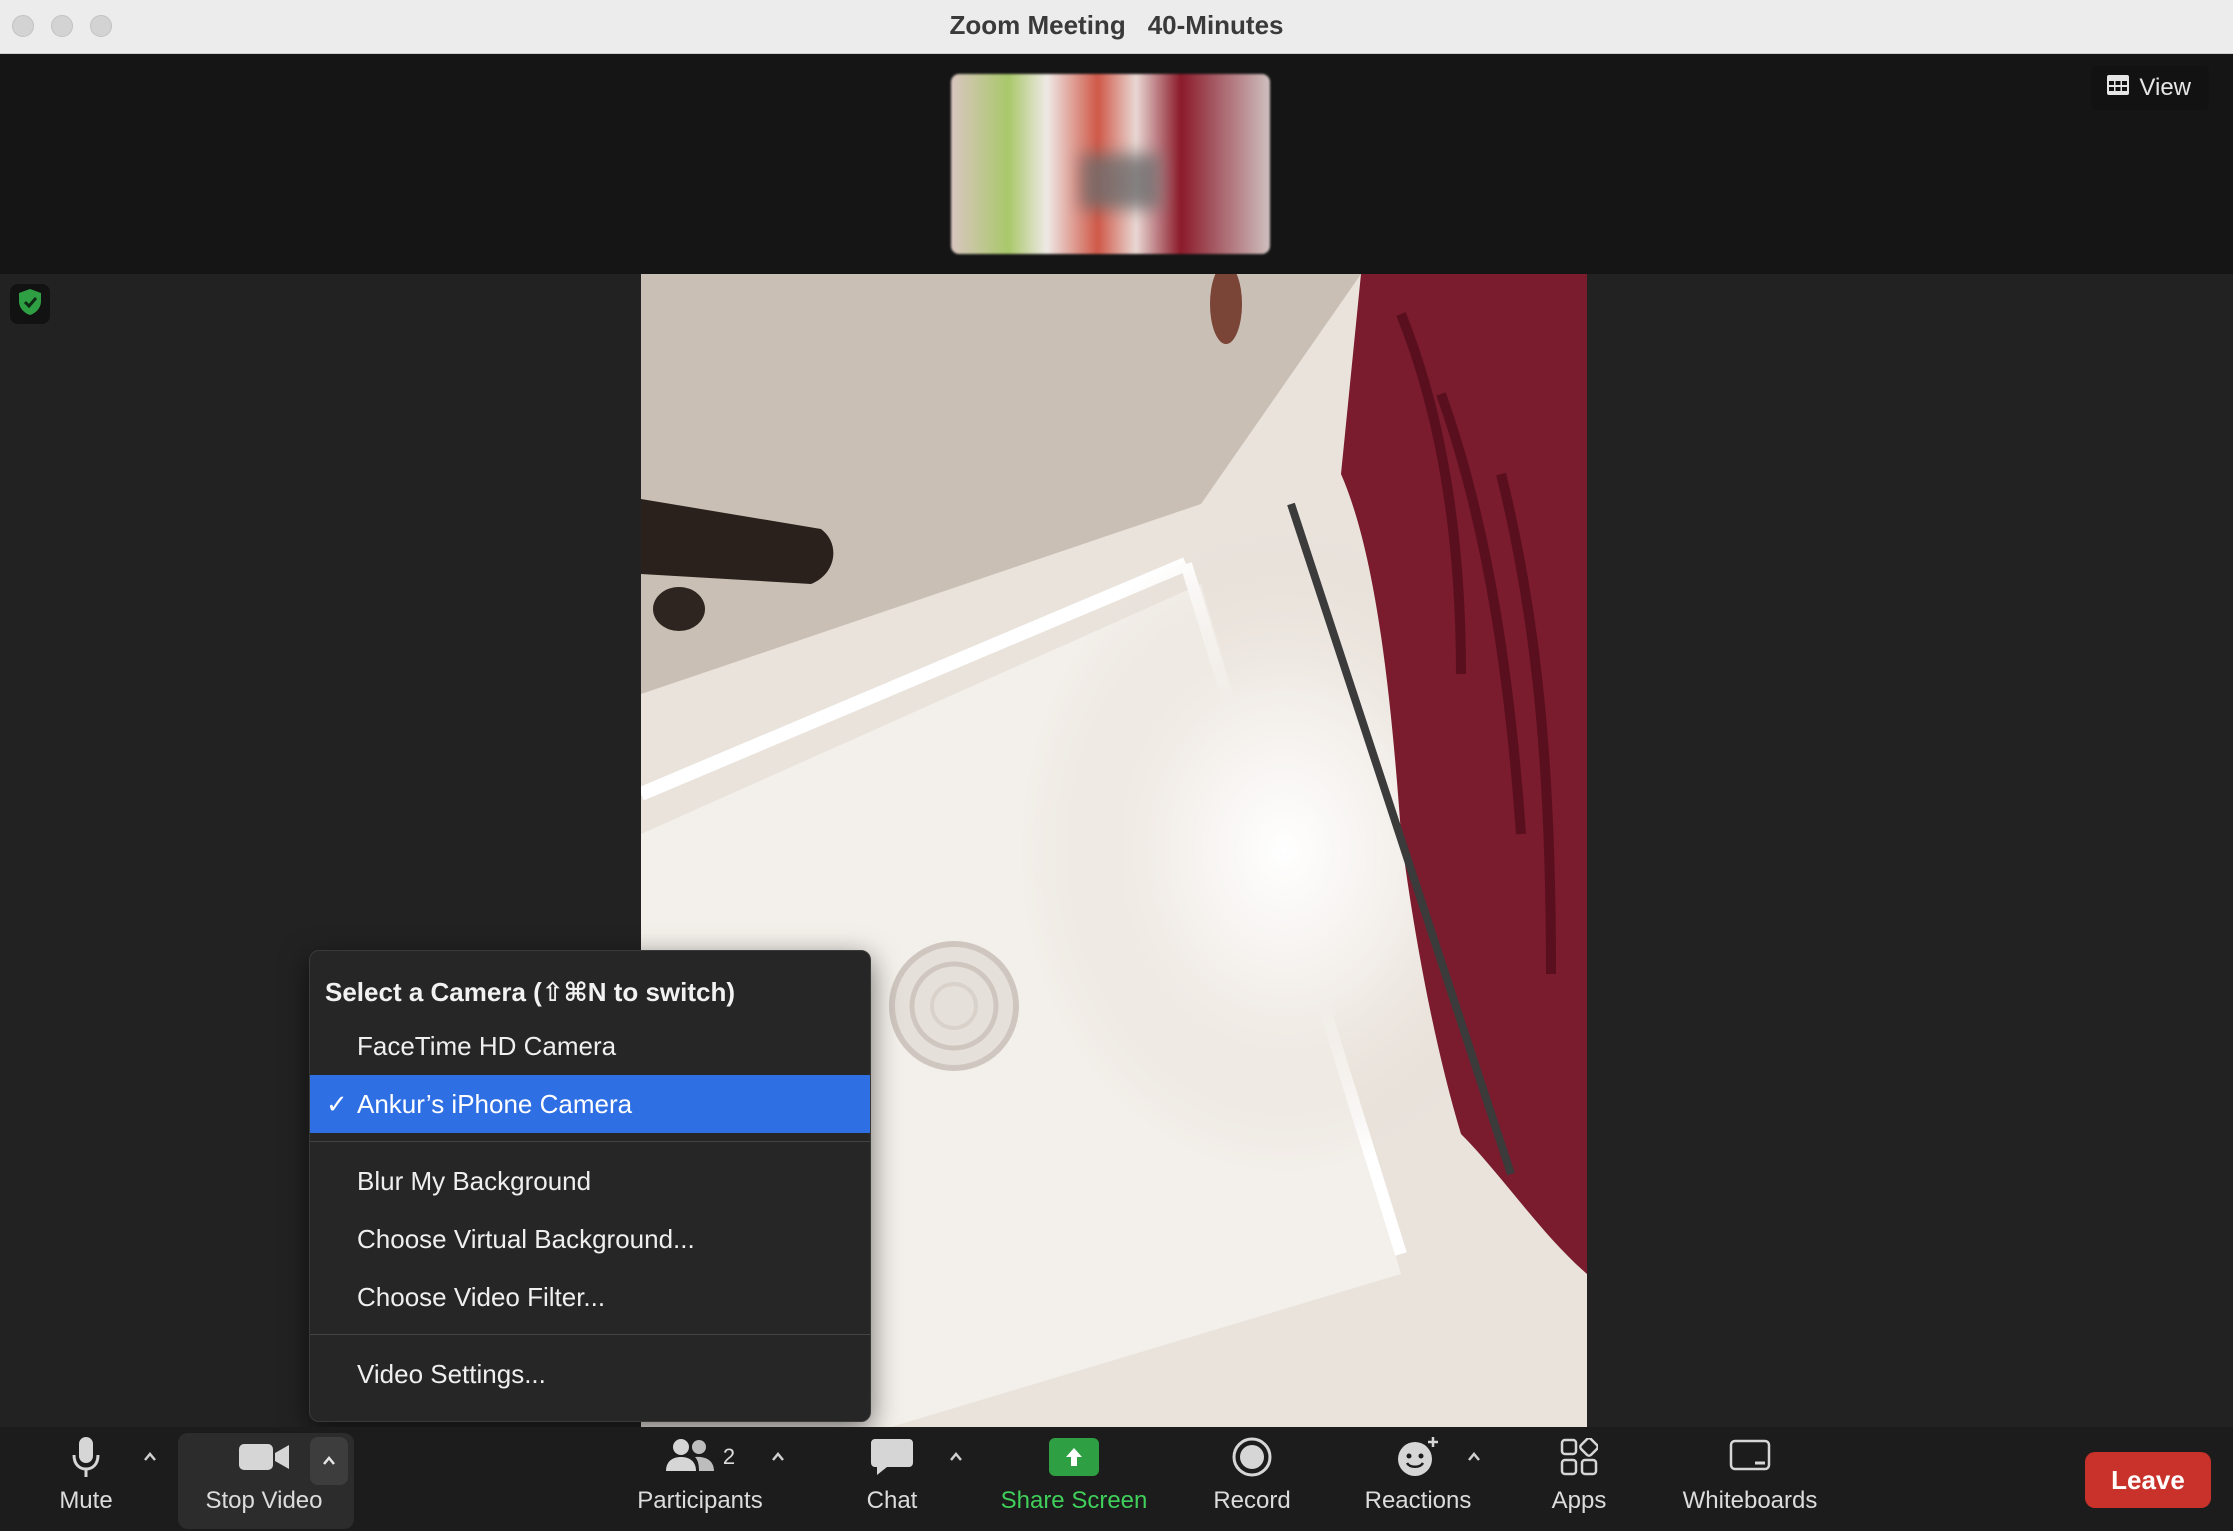  I want to click on camera-option-facetime: FaceTime HD Camera, so click(590, 1046).